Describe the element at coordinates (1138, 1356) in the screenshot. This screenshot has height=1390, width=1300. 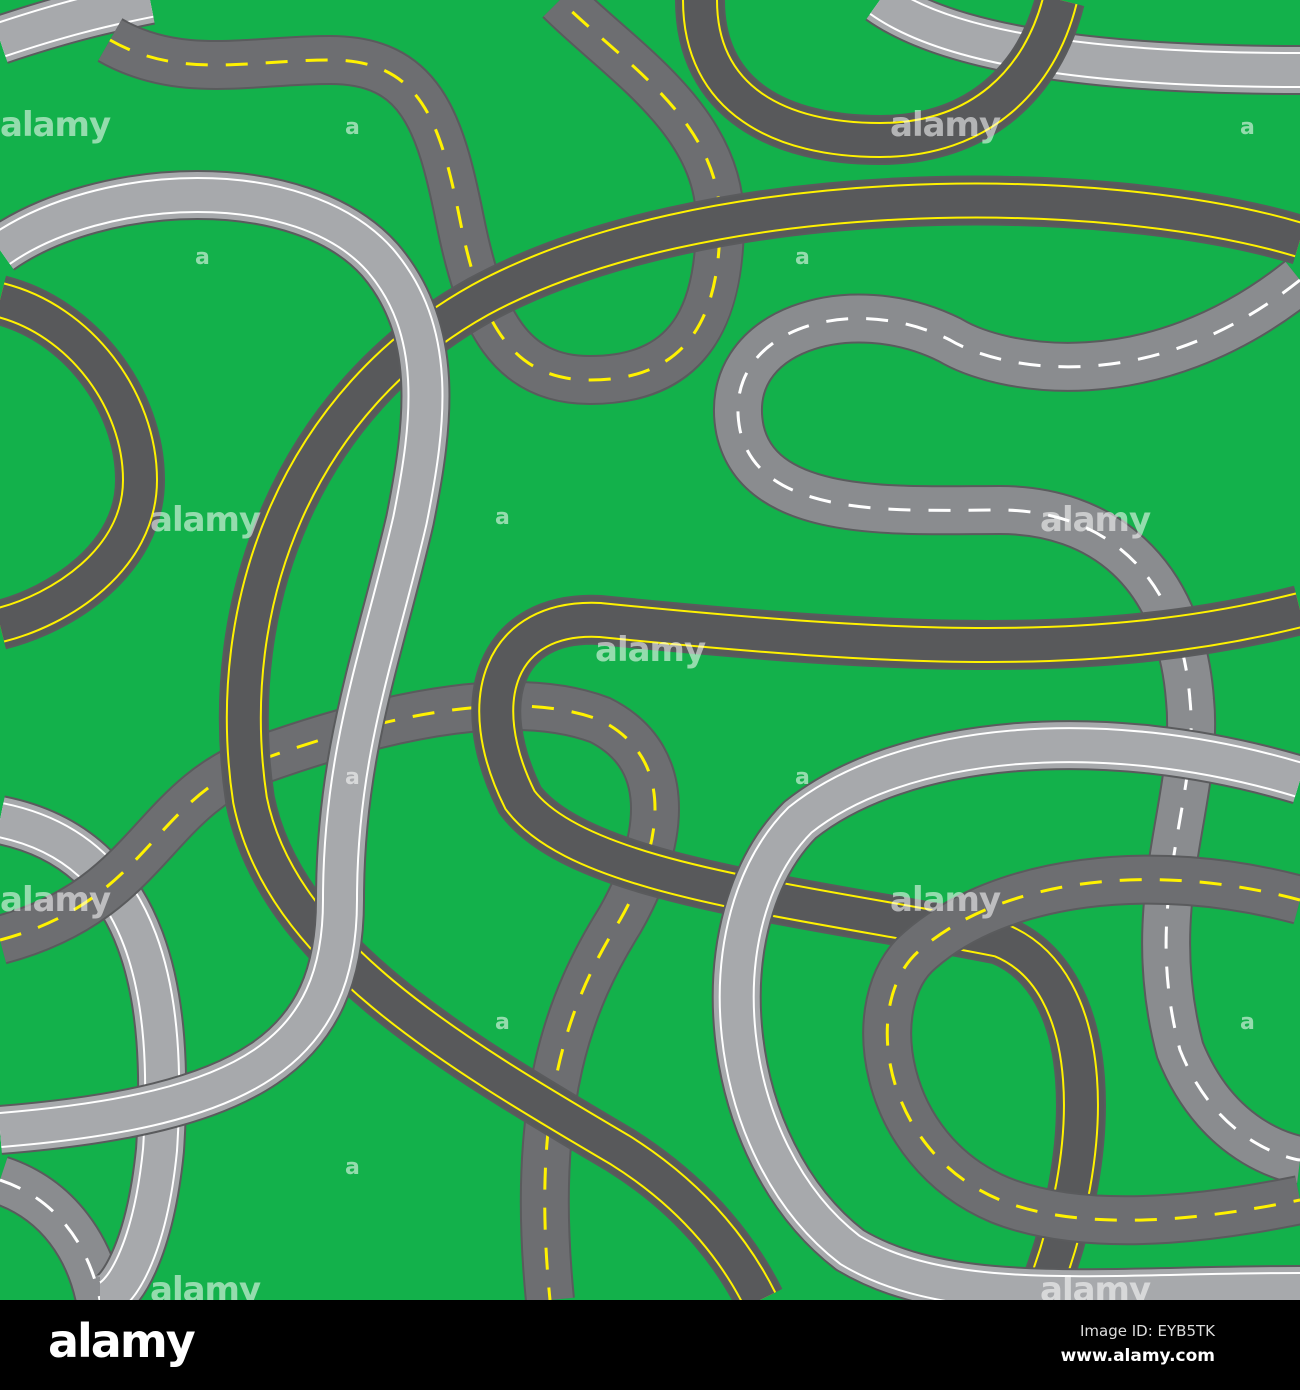
I see `website-link: www.alamy.com` at that location.